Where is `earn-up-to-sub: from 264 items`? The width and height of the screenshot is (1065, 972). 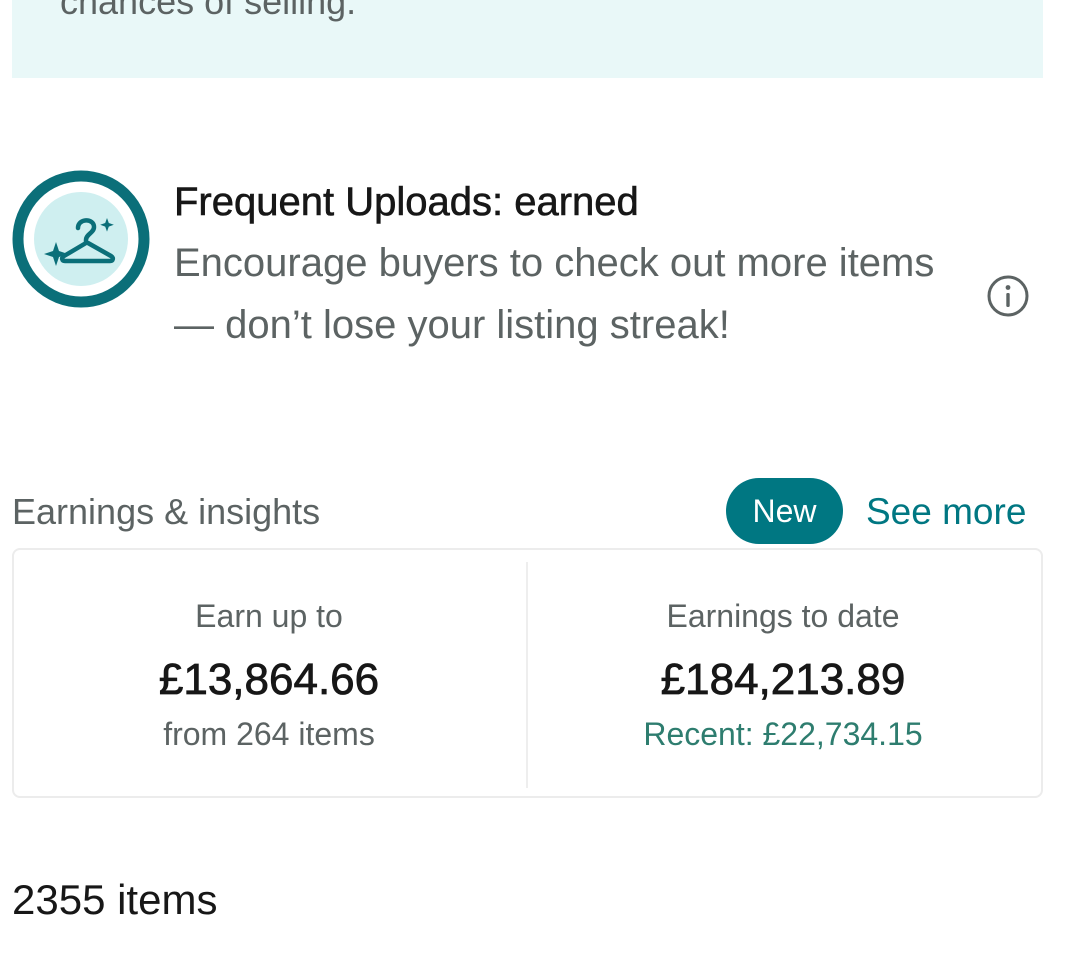 earn-up-to-sub: from 264 items is located at coordinates (269, 734).